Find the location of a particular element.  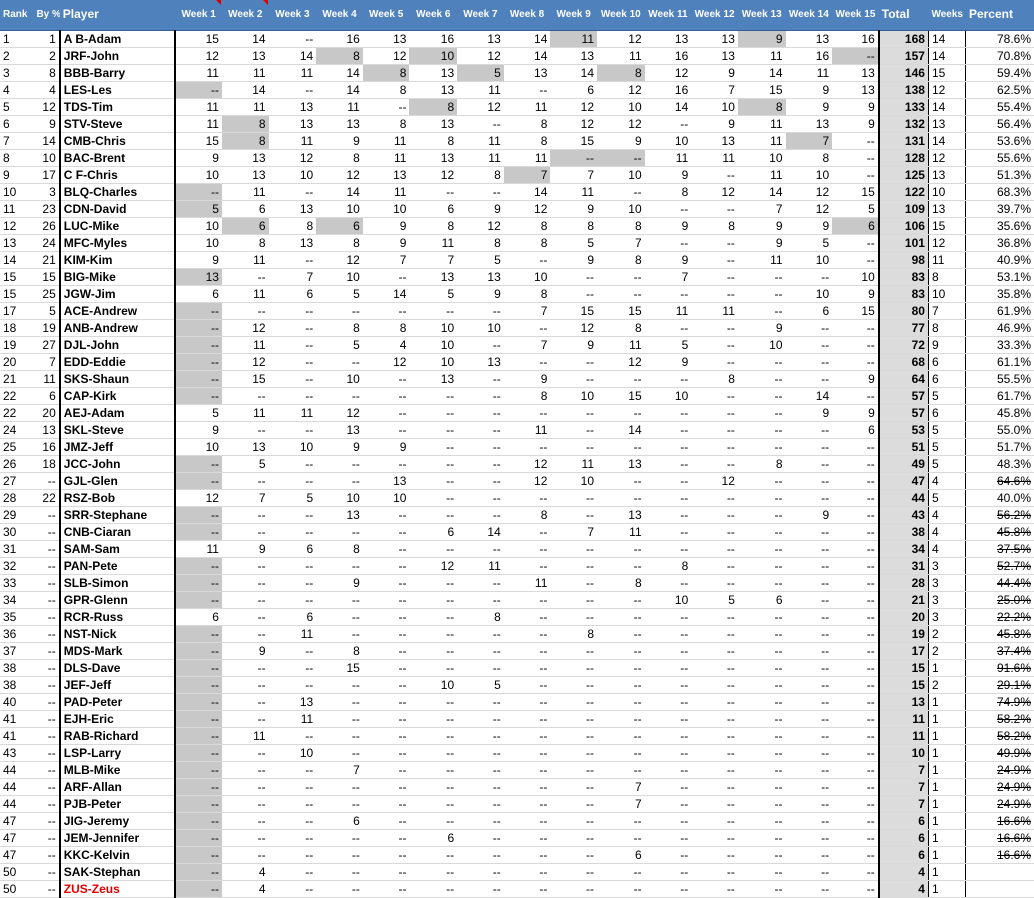

total-cell: 125 is located at coordinates (903, 175).